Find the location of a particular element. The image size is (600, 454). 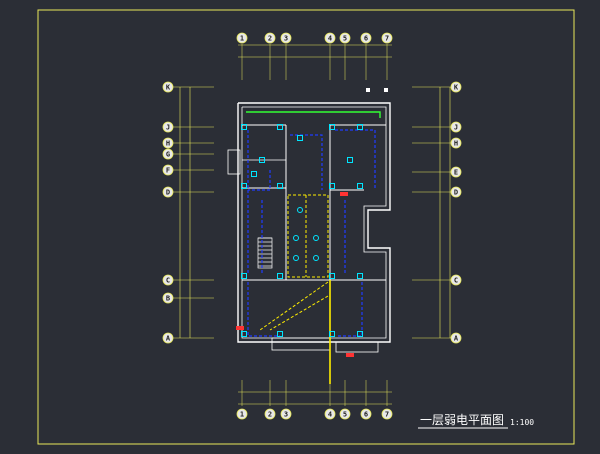

column-bubble-top-4: 4 is located at coordinates (330, 38).